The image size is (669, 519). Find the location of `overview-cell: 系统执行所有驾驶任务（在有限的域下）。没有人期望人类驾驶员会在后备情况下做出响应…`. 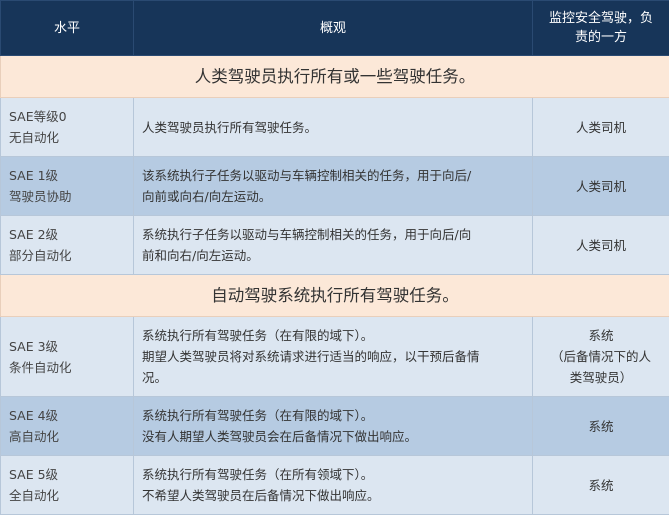

overview-cell: 系统执行所有驾驶任务（在有限的域下）。没有人期望人类驾驶员会在后备情况下做出响应… is located at coordinates (333, 426).